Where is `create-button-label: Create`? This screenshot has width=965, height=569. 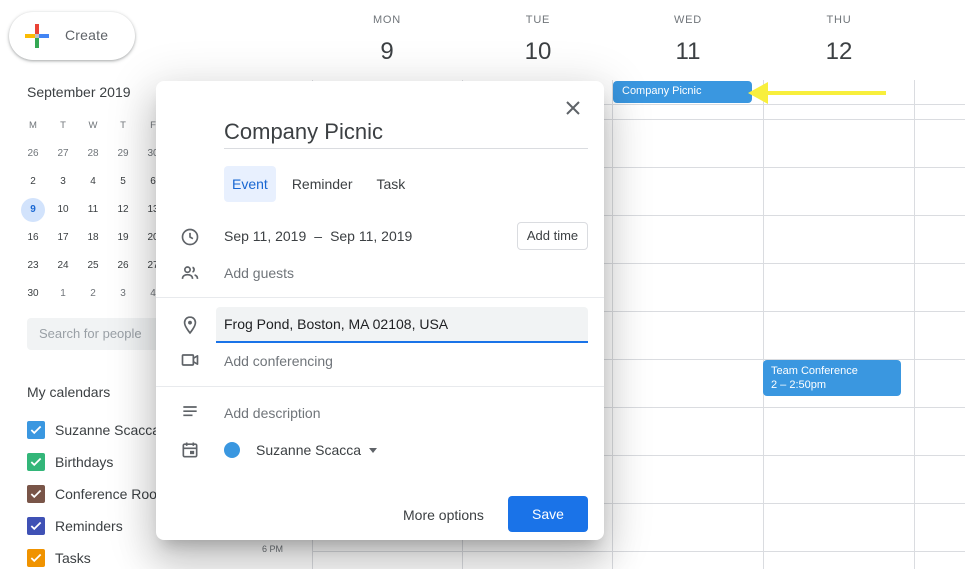 create-button-label: Create is located at coordinates (87, 35).